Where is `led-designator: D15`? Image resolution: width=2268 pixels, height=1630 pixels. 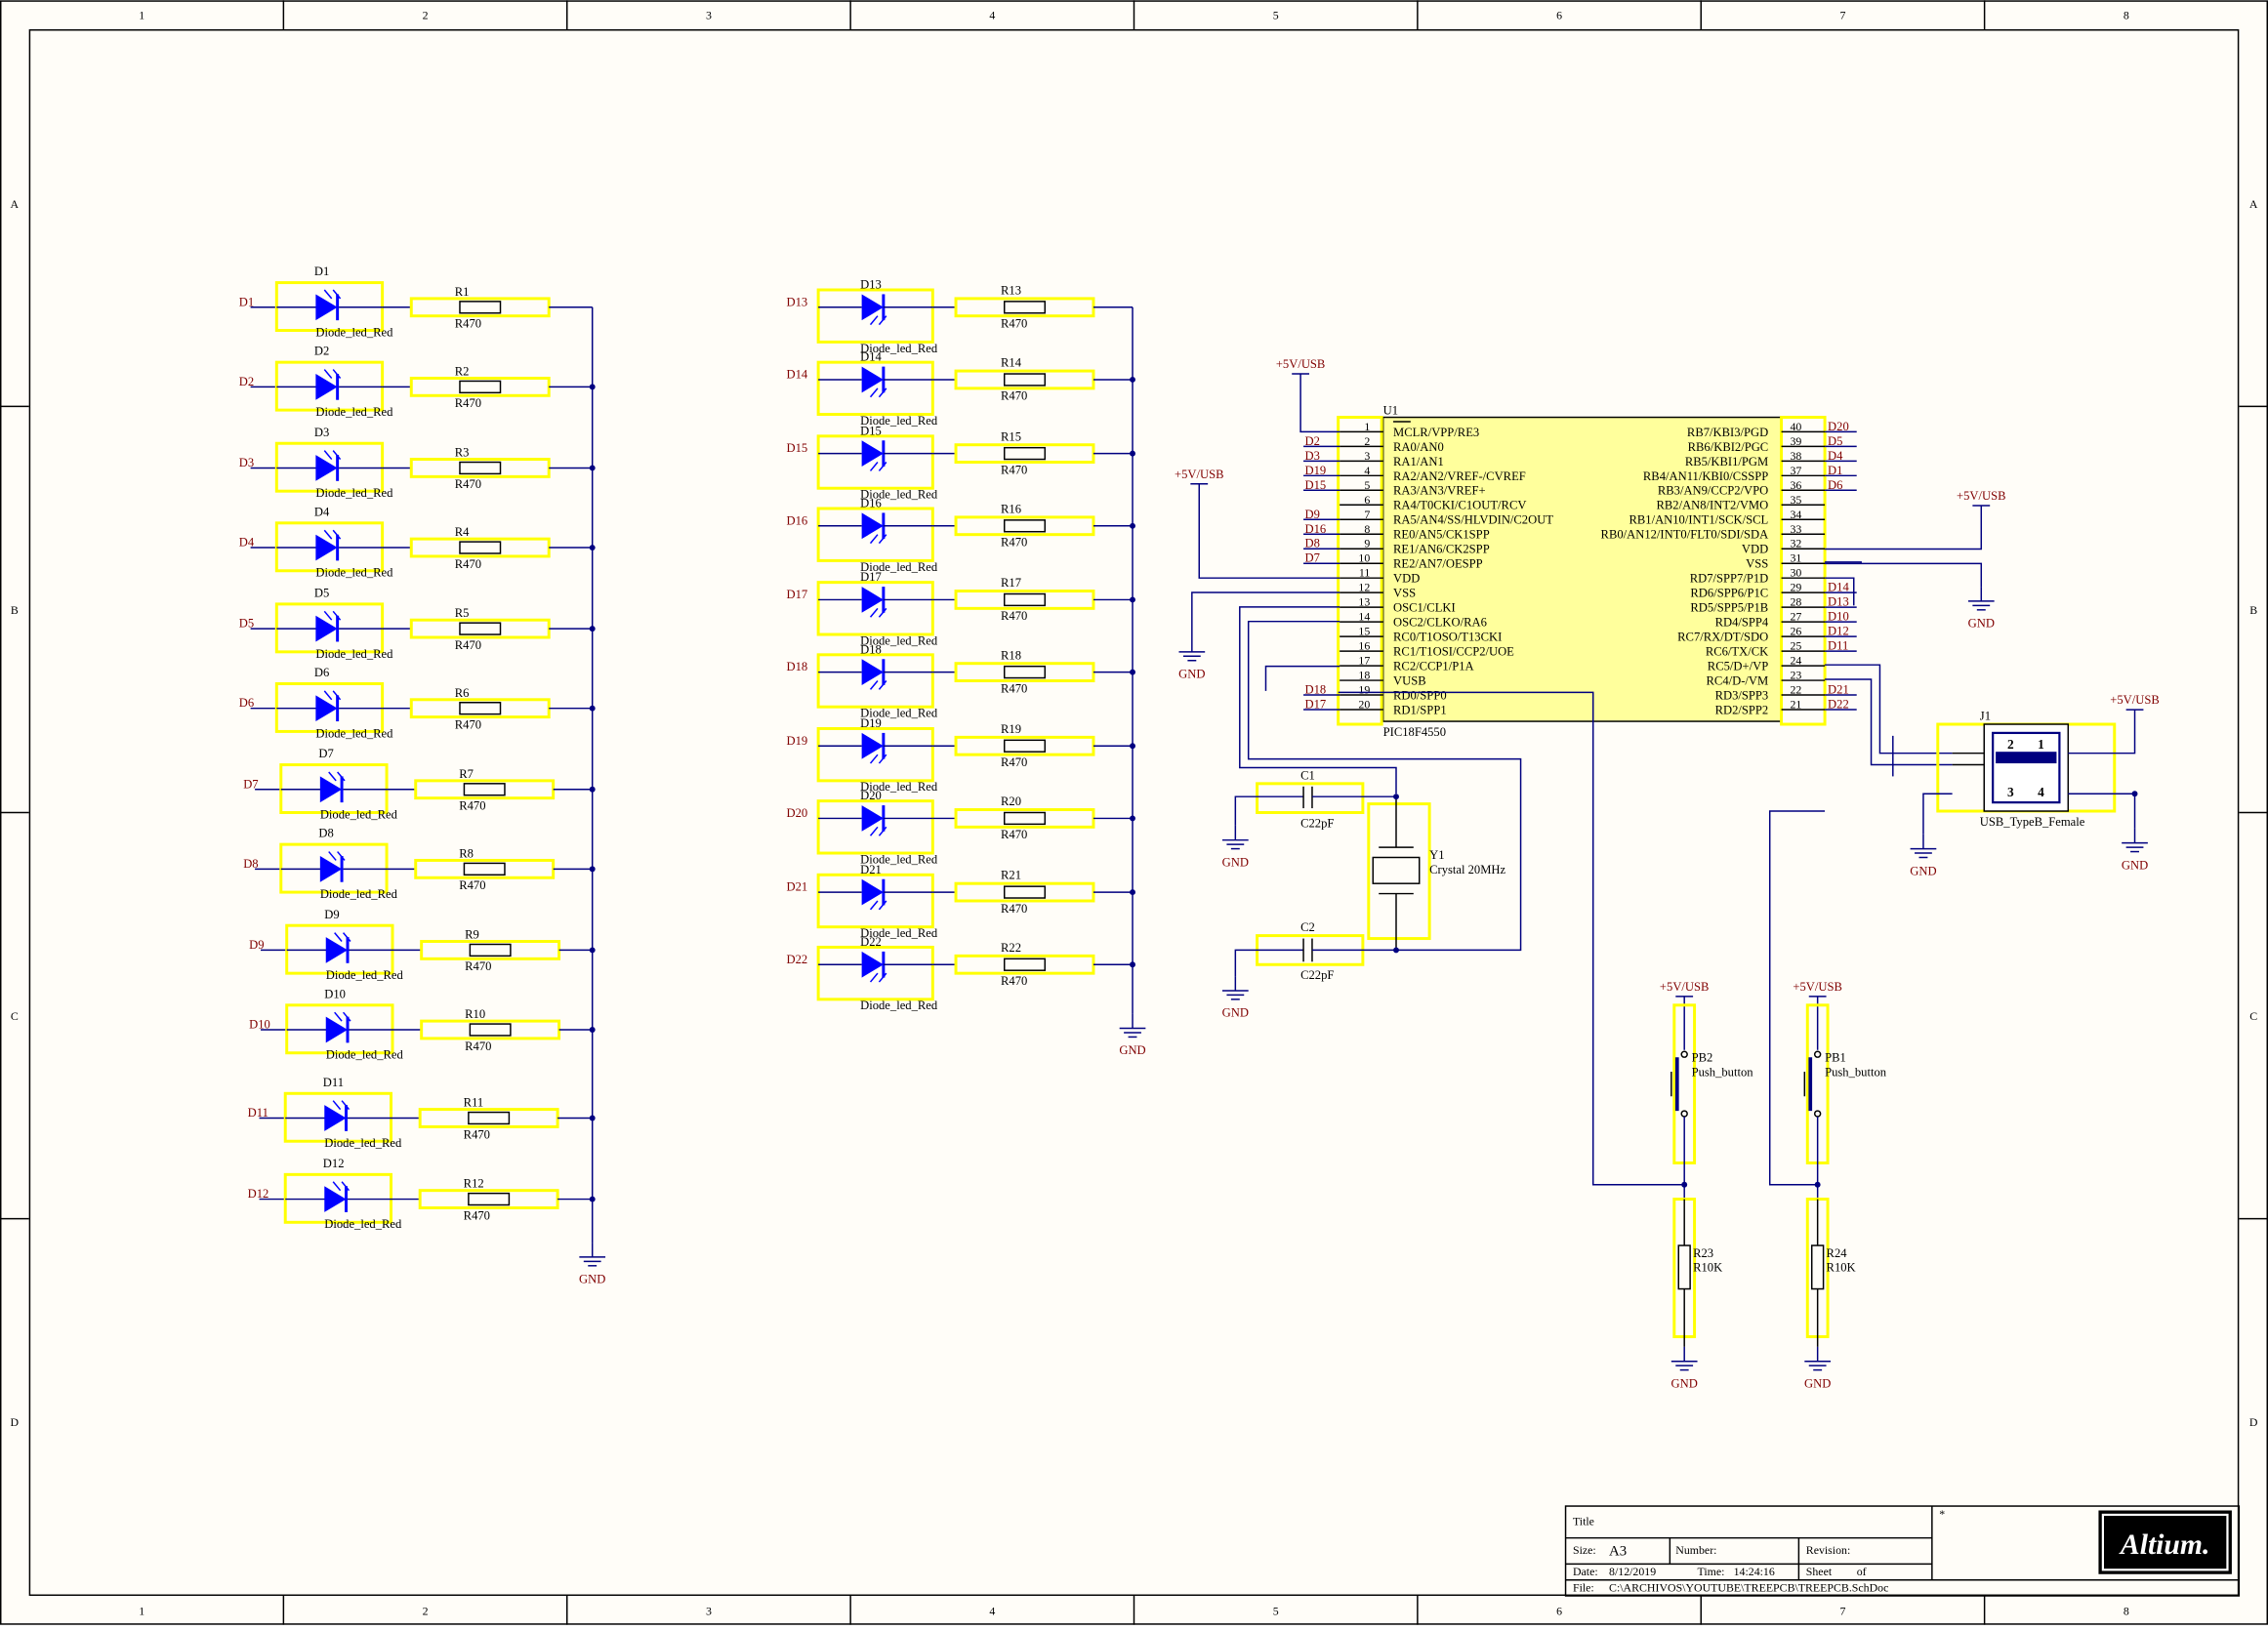
led-designator: D15 is located at coordinates (871, 431).